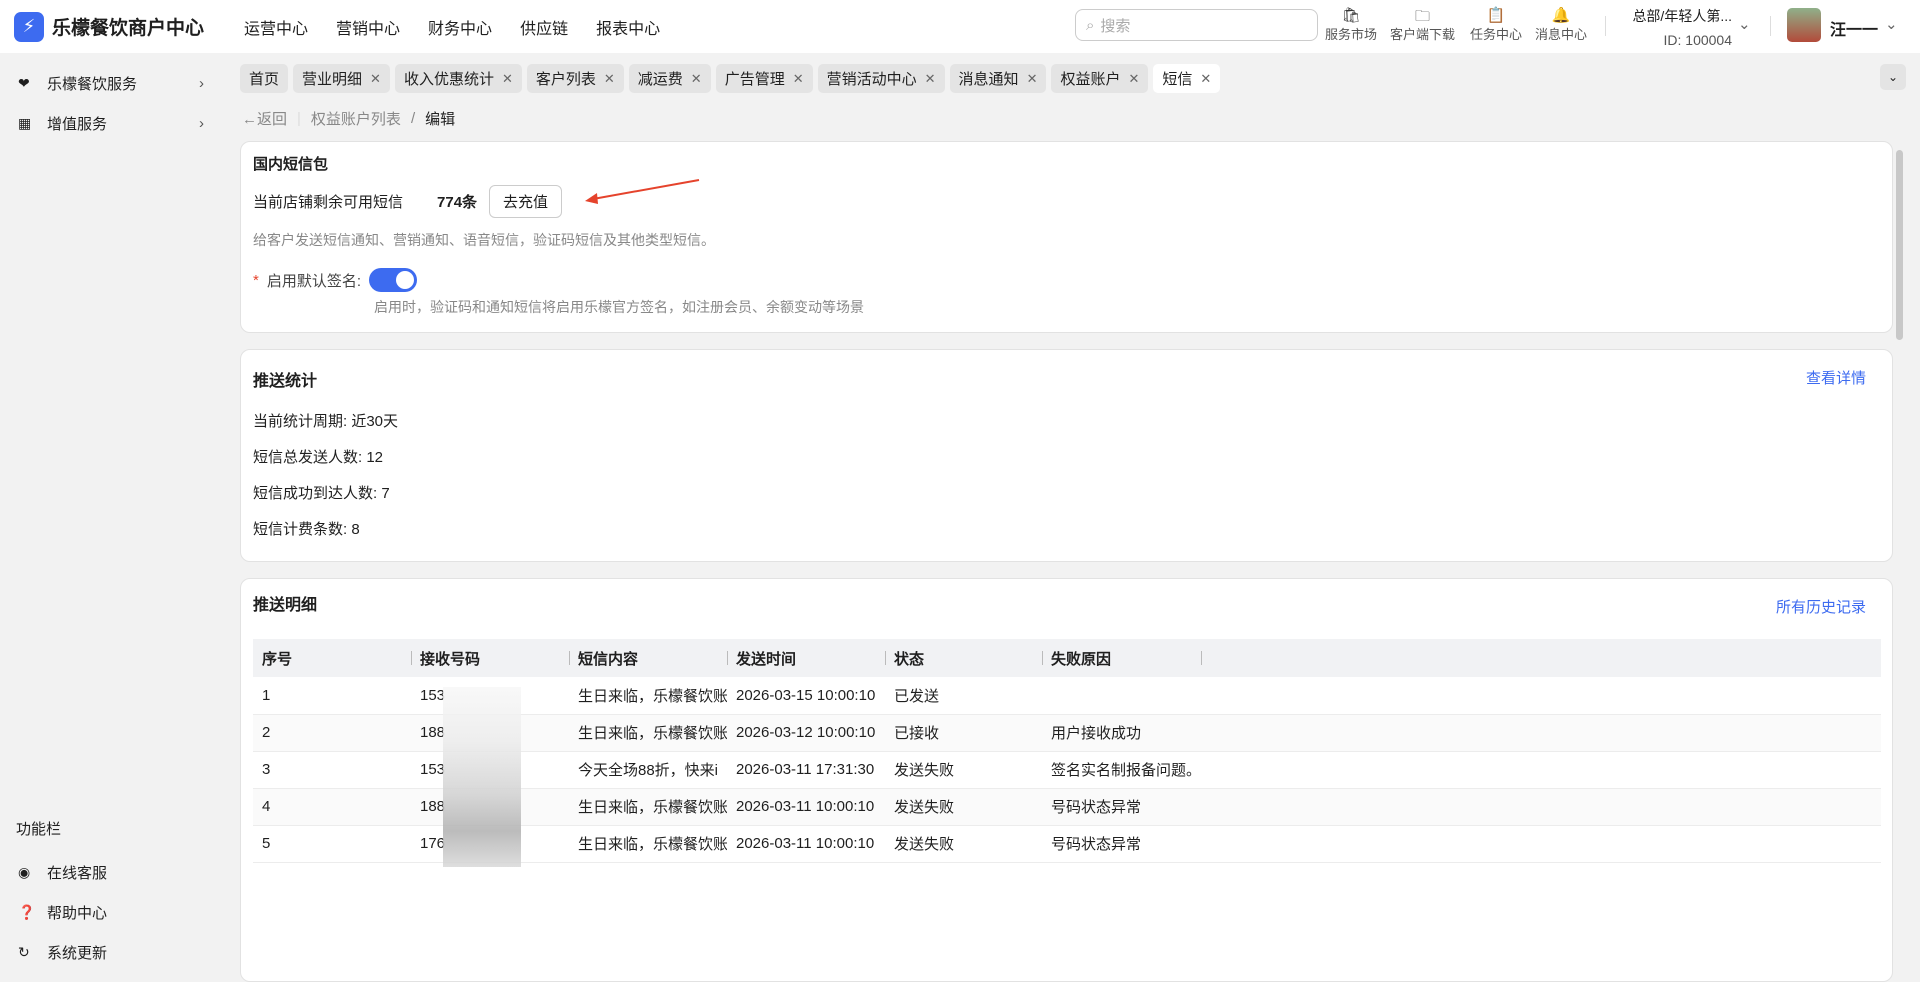  I want to click on nav-marketing: 营销中心, so click(368, 27).